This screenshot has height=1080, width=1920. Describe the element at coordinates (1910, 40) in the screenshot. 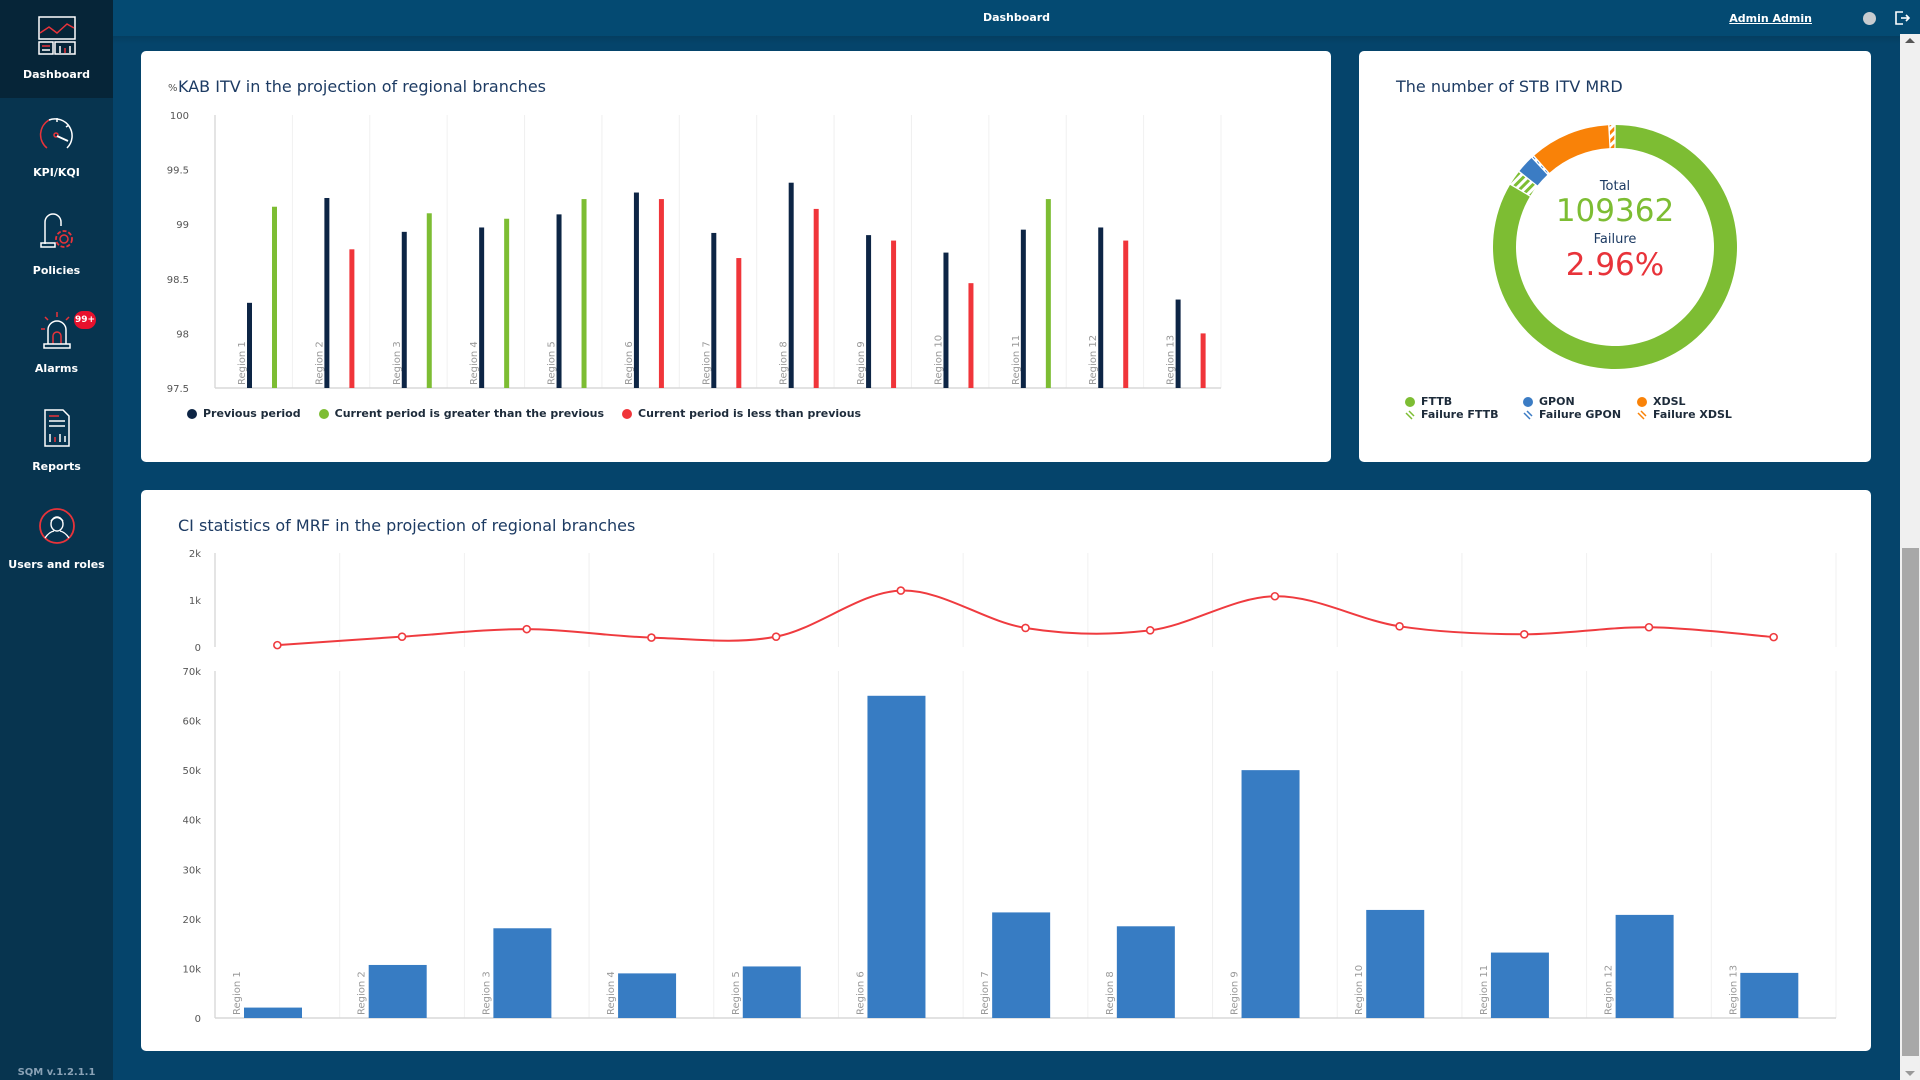

I see `scroll-up-arrow-icon` at that location.